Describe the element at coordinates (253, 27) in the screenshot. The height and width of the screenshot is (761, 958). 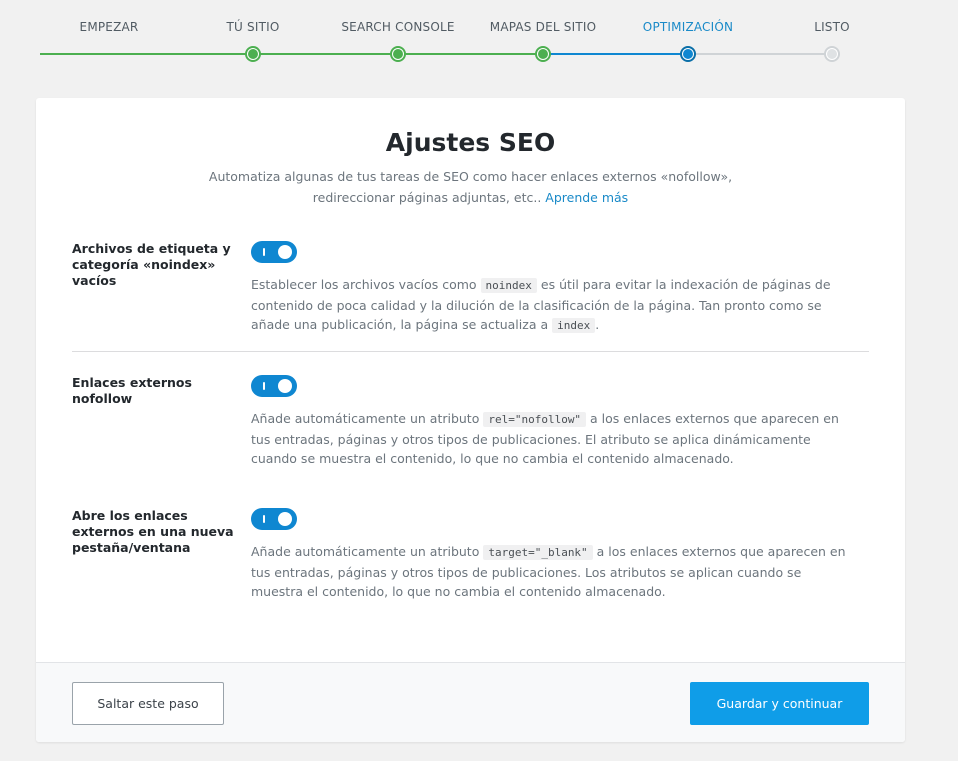
I see `step-label-tu-sitio: TÚ SITIO` at that location.